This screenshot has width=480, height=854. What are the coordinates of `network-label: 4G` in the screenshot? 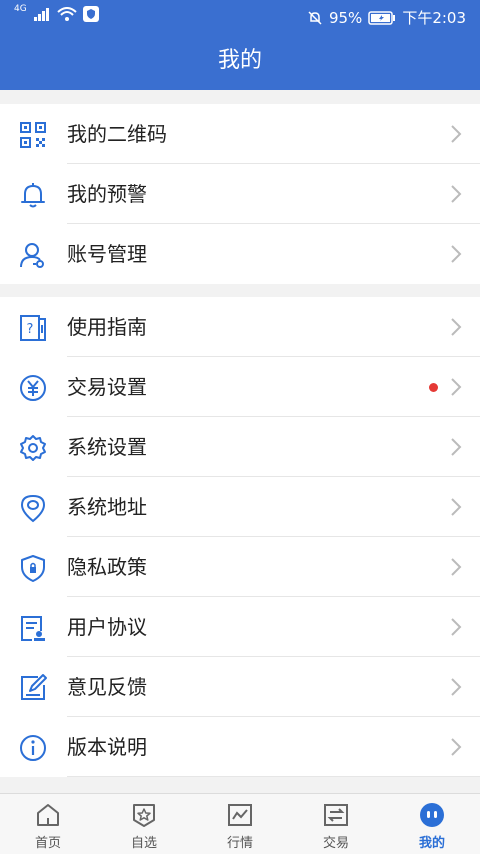 It's located at (20, 9).